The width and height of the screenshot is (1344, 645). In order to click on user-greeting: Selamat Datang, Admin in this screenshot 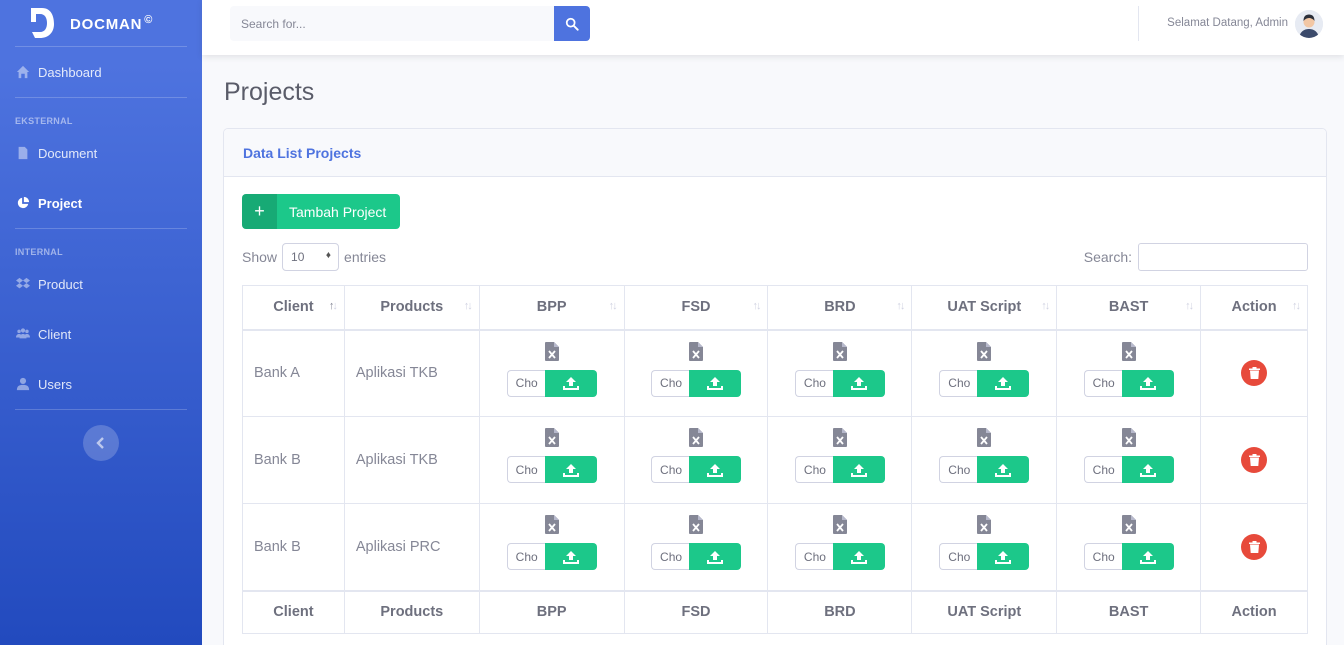, I will do `click(1227, 23)`.